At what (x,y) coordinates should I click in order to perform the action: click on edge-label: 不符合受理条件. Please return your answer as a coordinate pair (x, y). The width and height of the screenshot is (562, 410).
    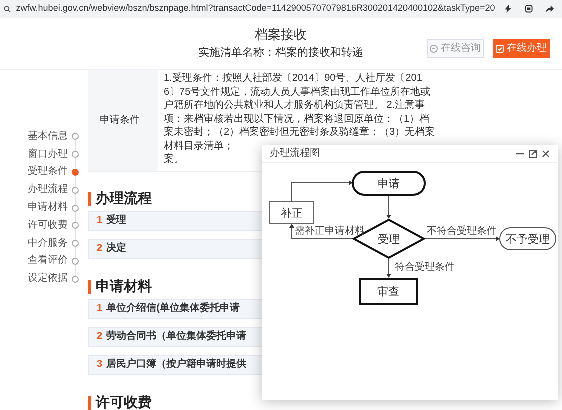
    Looking at the image, I should click on (462, 231).